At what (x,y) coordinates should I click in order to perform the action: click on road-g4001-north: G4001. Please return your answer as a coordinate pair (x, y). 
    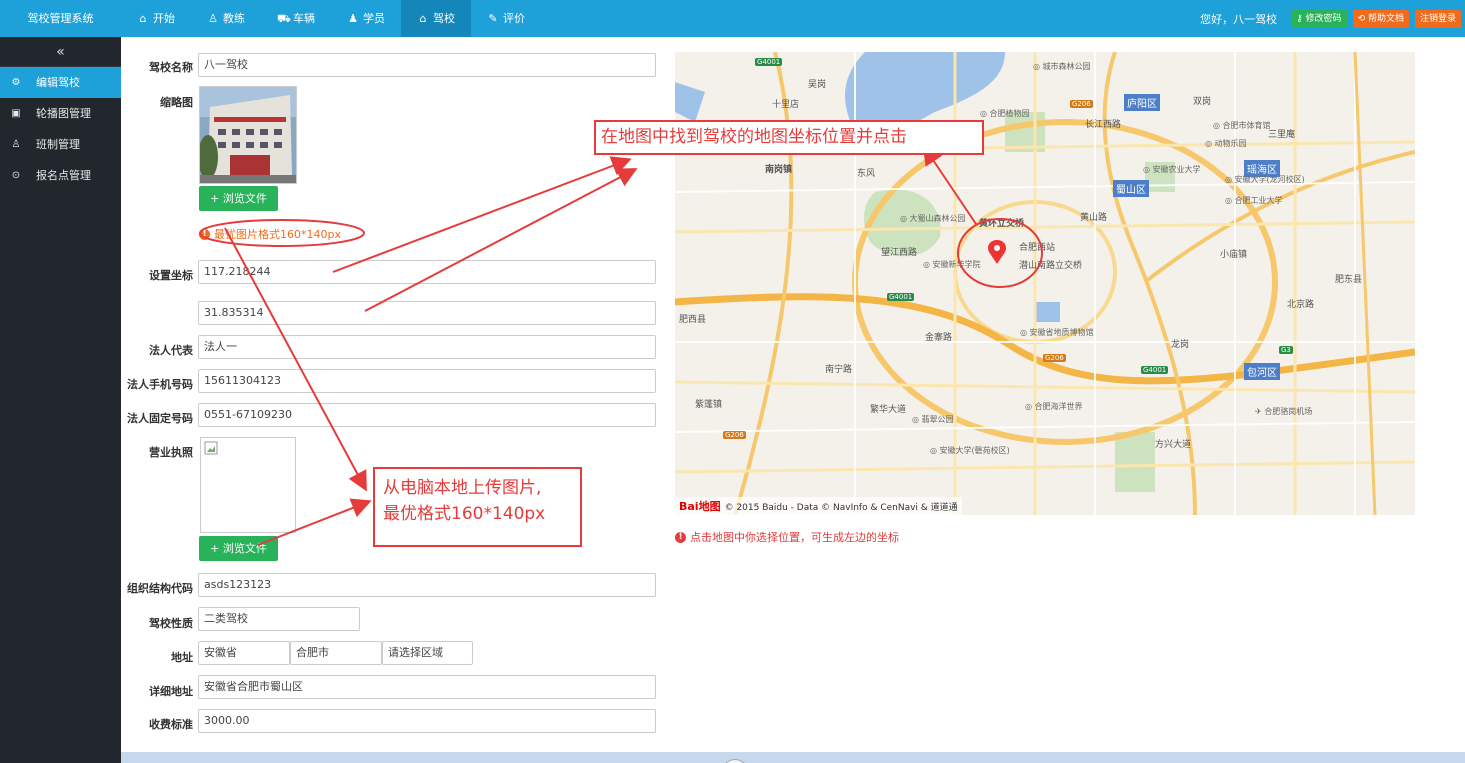
    Looking at the image, I should click on (769, 62).